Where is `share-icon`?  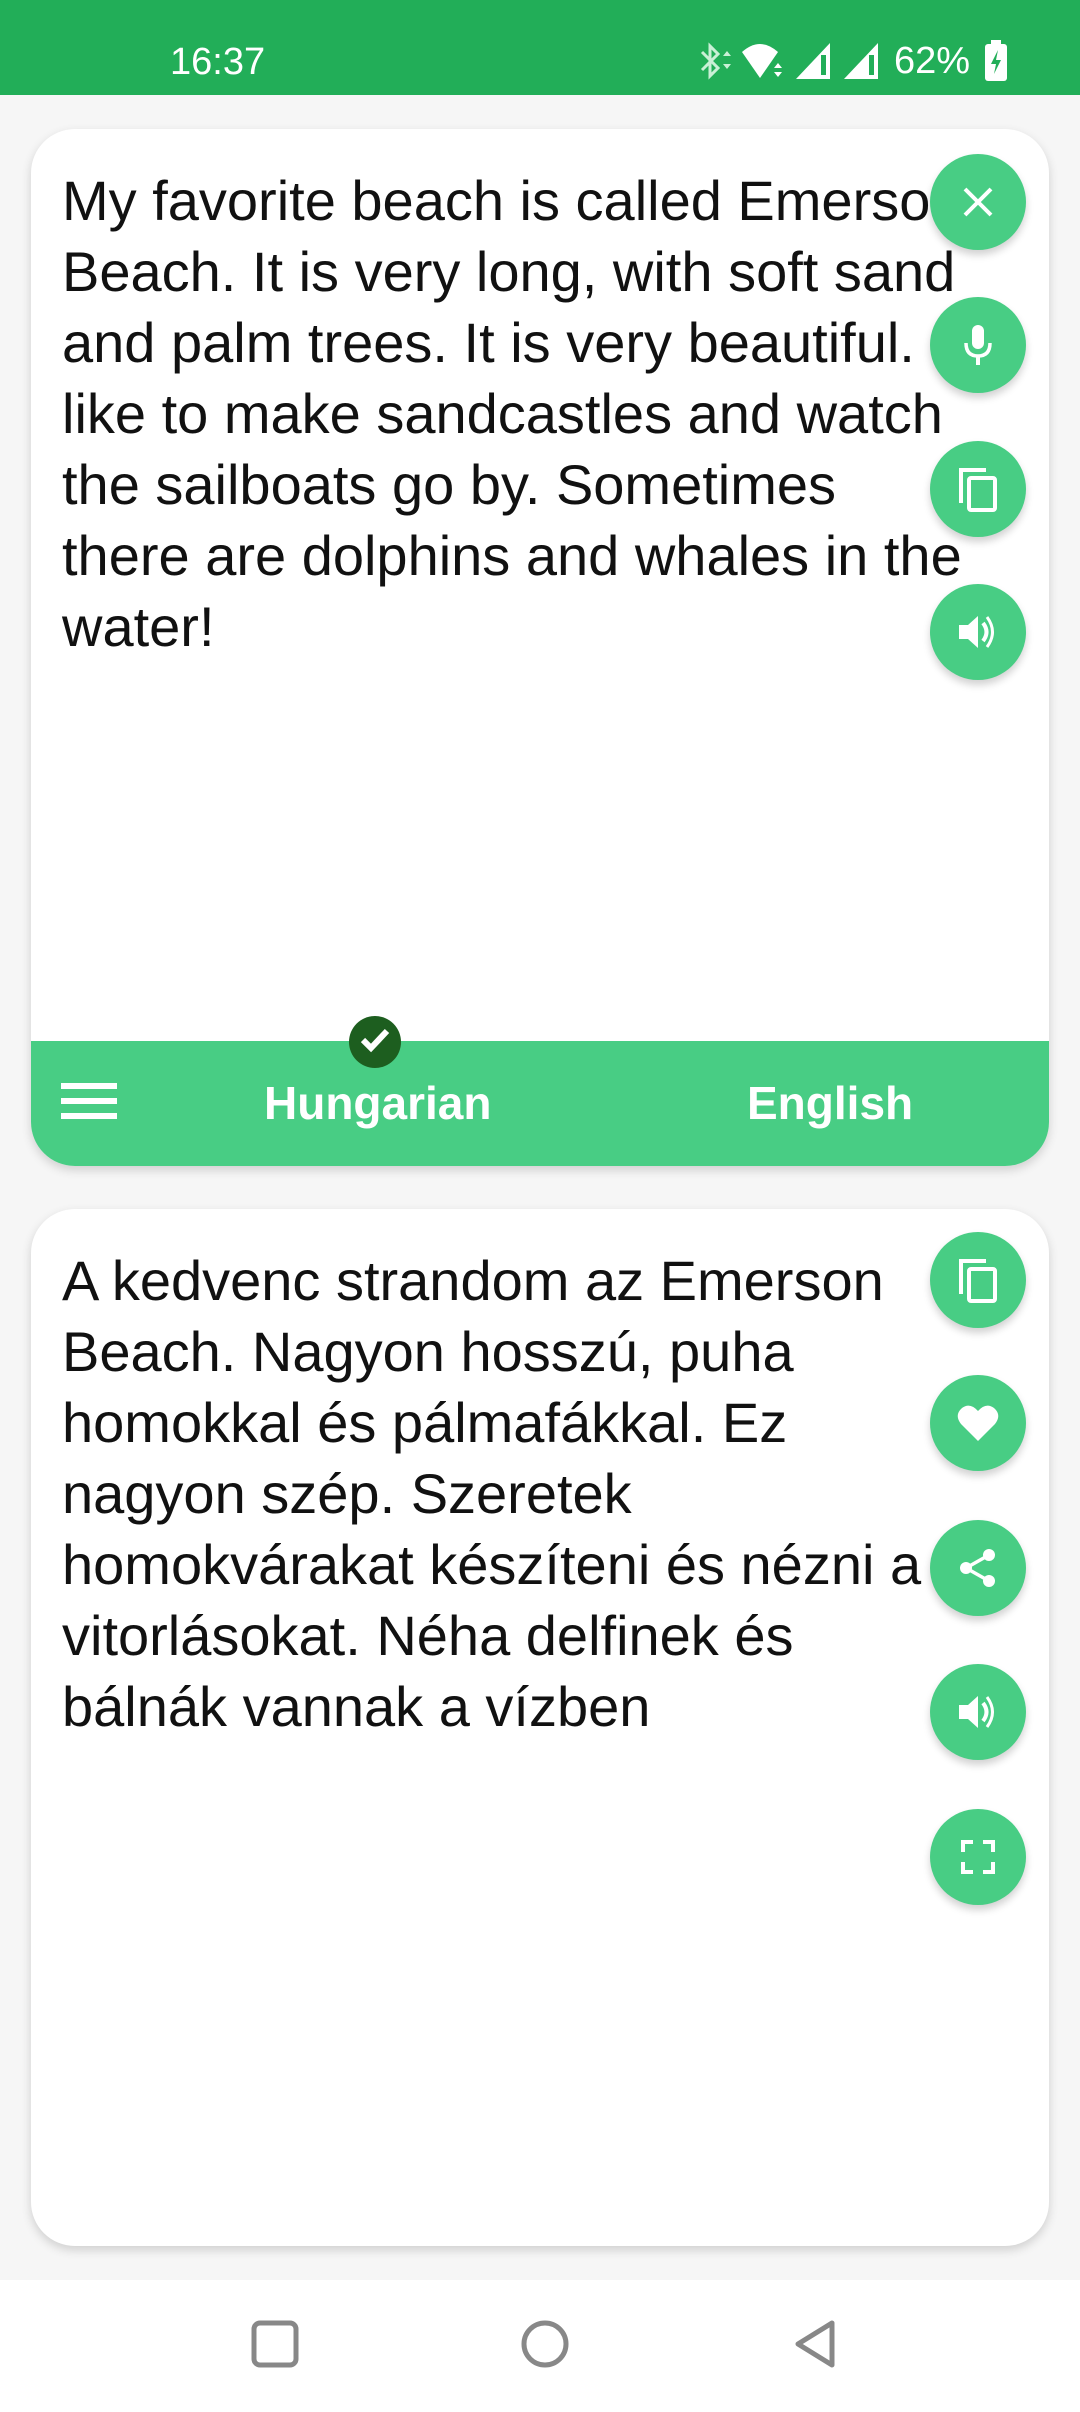 share-icon is located at coordinates (978, 1568).